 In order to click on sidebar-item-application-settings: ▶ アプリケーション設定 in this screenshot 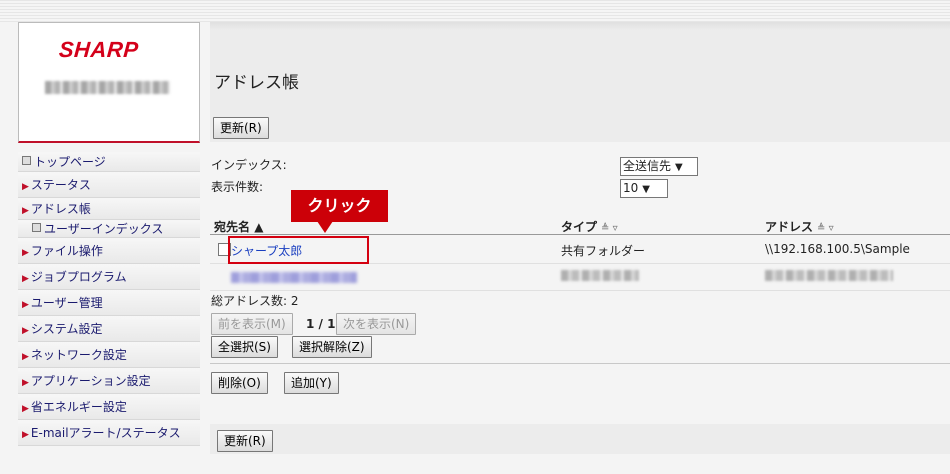, I will do `click(109, 381)`.